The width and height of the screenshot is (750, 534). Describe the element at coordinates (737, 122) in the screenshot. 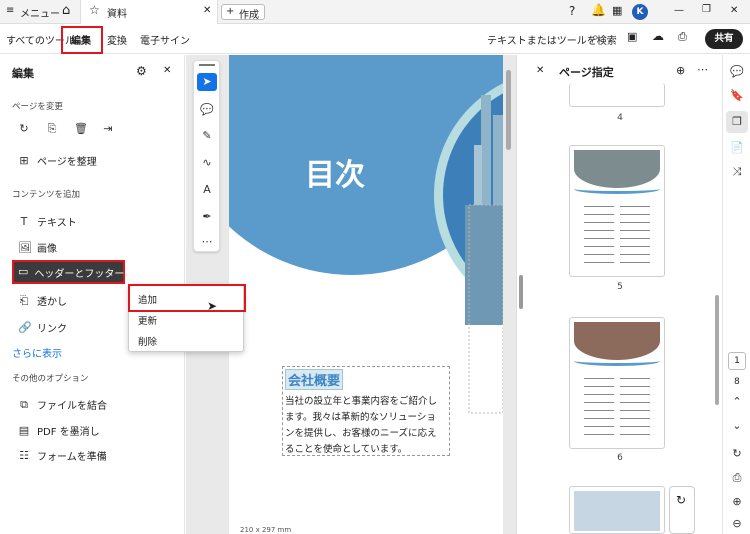

I see `pages-icon: ❐` at that location.